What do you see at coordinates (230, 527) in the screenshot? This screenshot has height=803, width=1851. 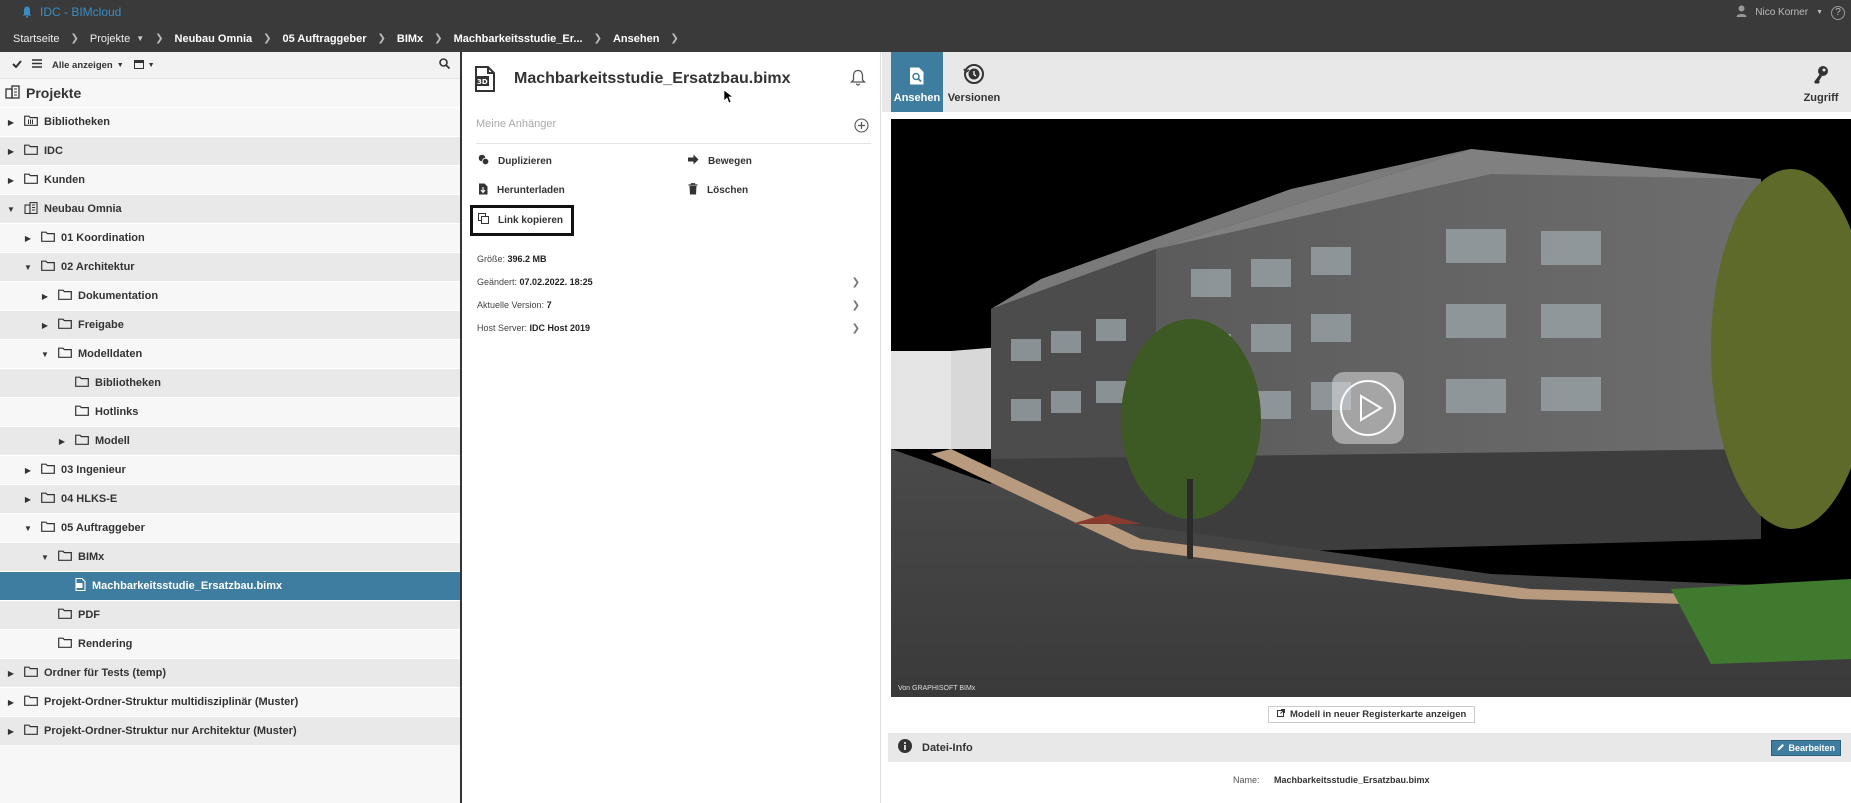 I see `tree-item: ▼ 05 Auftraggeber` at bounding box center [230, 527].